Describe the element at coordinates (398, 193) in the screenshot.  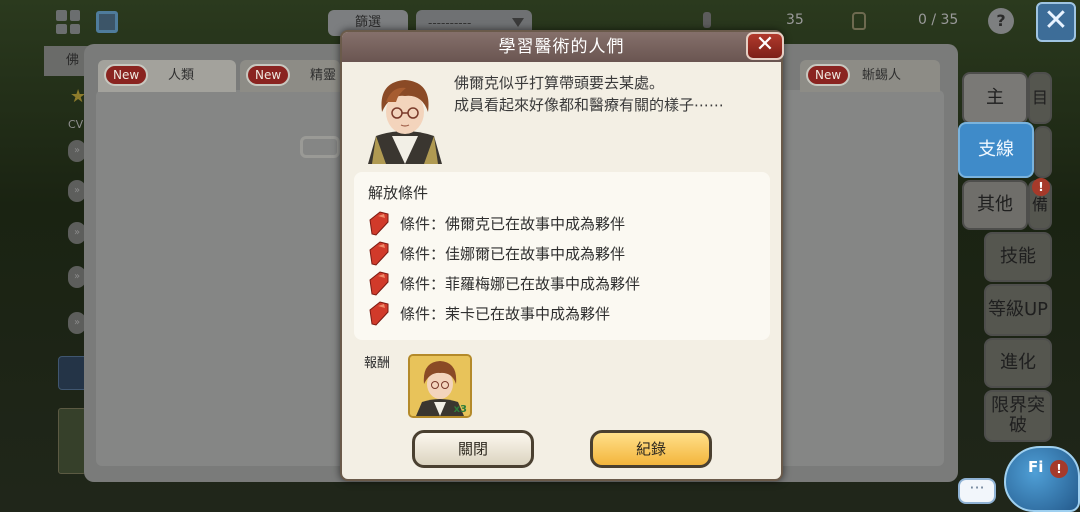
I see `conditions-title: 解放條件` at that location.